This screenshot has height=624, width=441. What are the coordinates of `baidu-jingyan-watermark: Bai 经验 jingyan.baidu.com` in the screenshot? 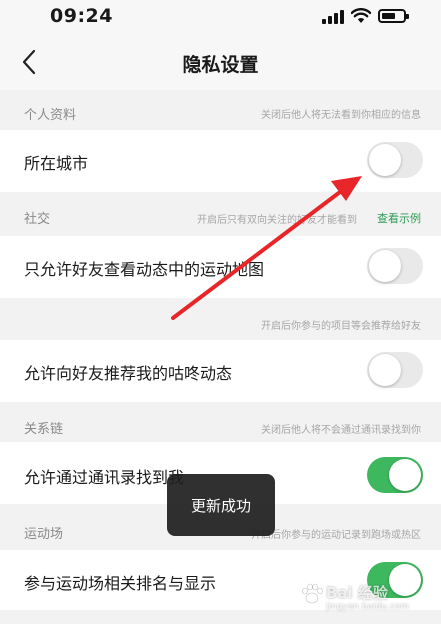 It's located at (368, 598).